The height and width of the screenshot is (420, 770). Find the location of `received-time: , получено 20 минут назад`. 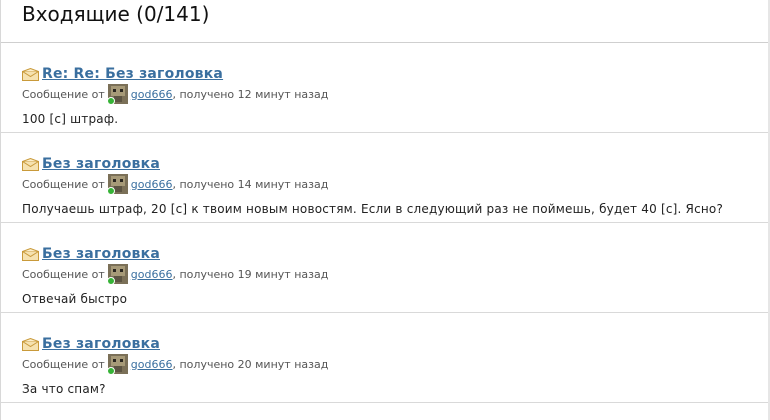

received-time: , получено 20 минут назад is located at coordinates (250, 364).